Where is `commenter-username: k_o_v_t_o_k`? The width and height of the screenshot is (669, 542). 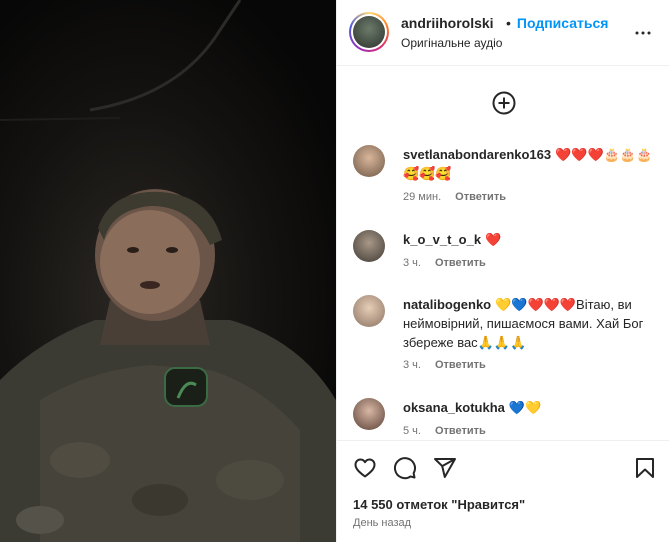 commenter-username: k_o_v_t_o_k is located at coordinates (442, 239).